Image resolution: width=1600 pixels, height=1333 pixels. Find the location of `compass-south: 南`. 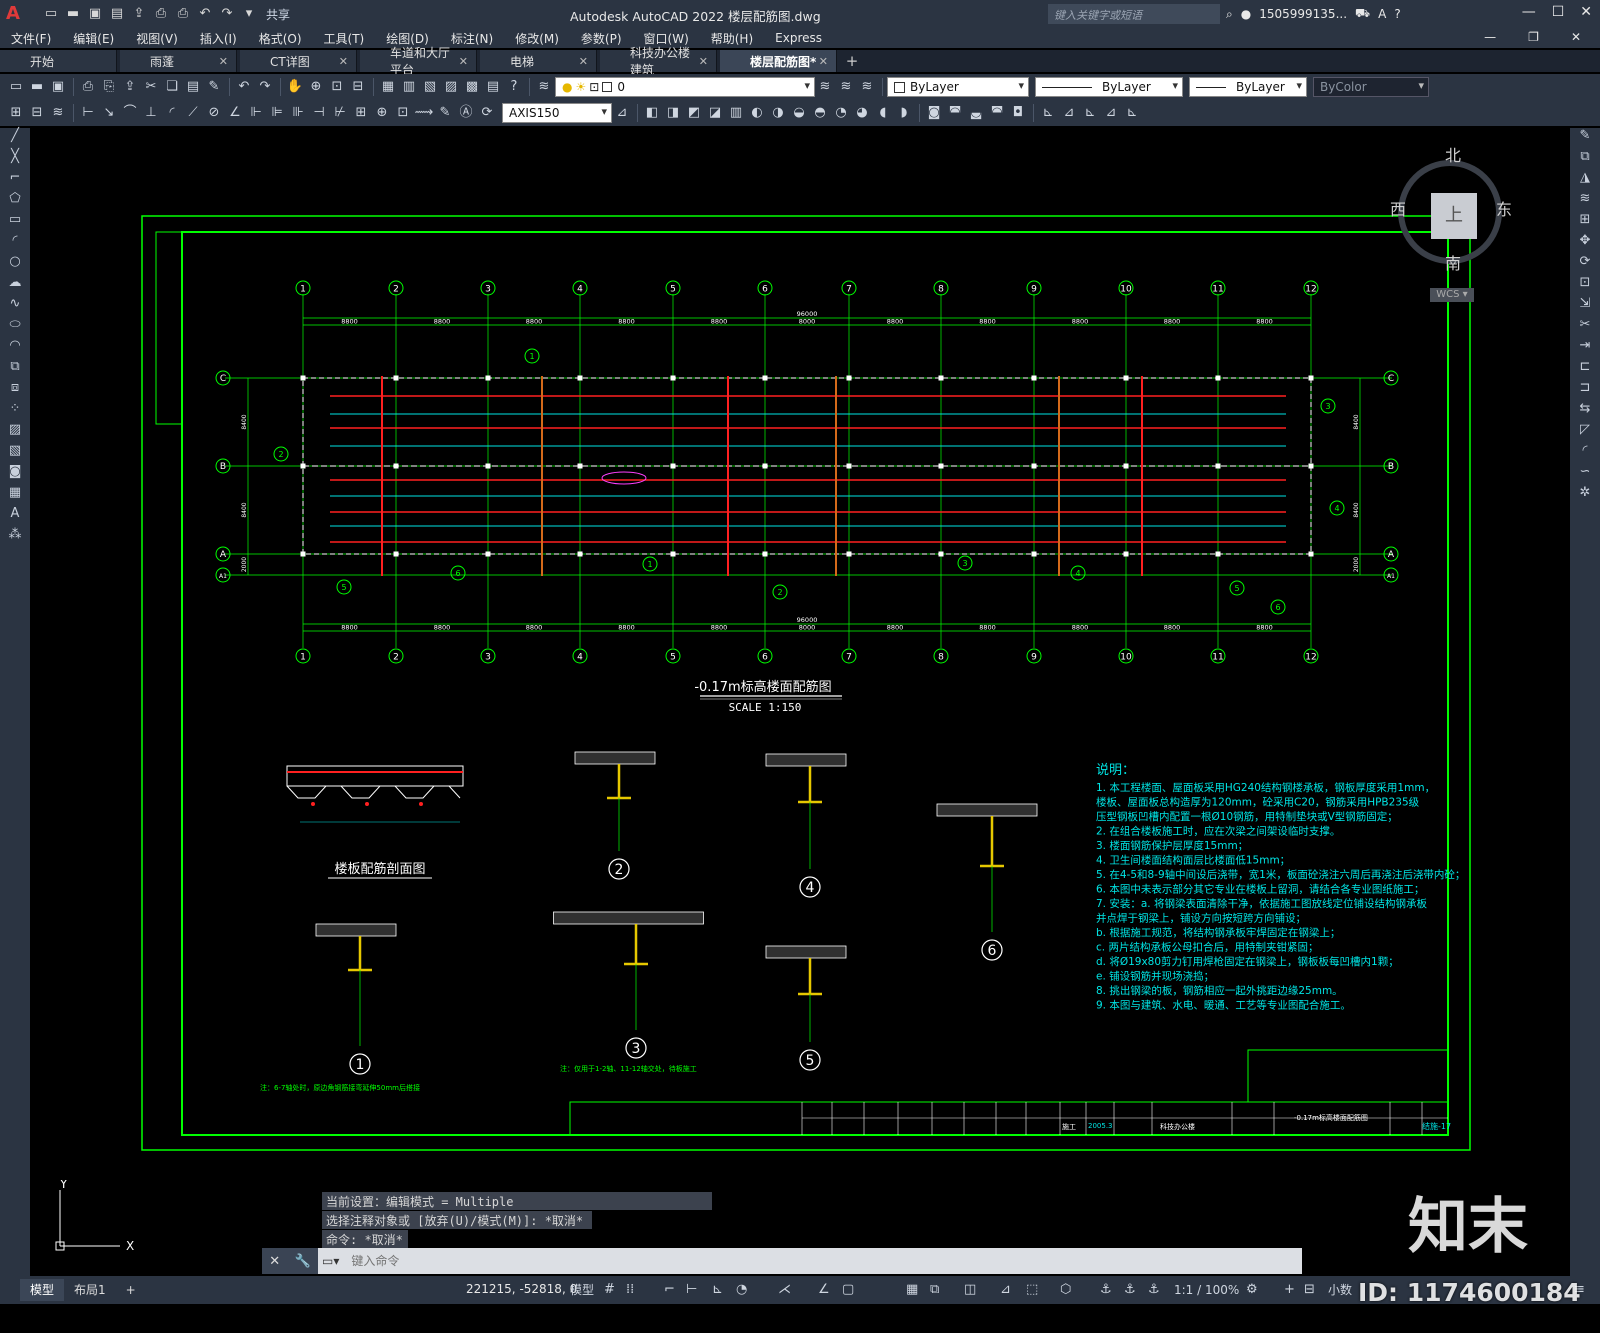

compass-south: 南 is located at coordinates (1453, 262).